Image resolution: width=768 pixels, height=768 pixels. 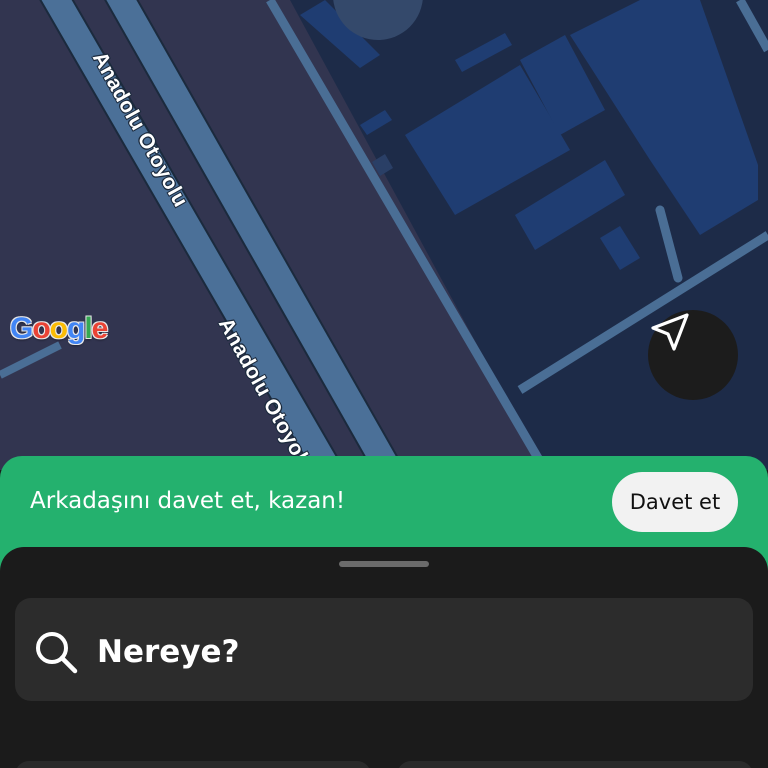 I want to click on google-logo: Google, so click(x=59, y=328).